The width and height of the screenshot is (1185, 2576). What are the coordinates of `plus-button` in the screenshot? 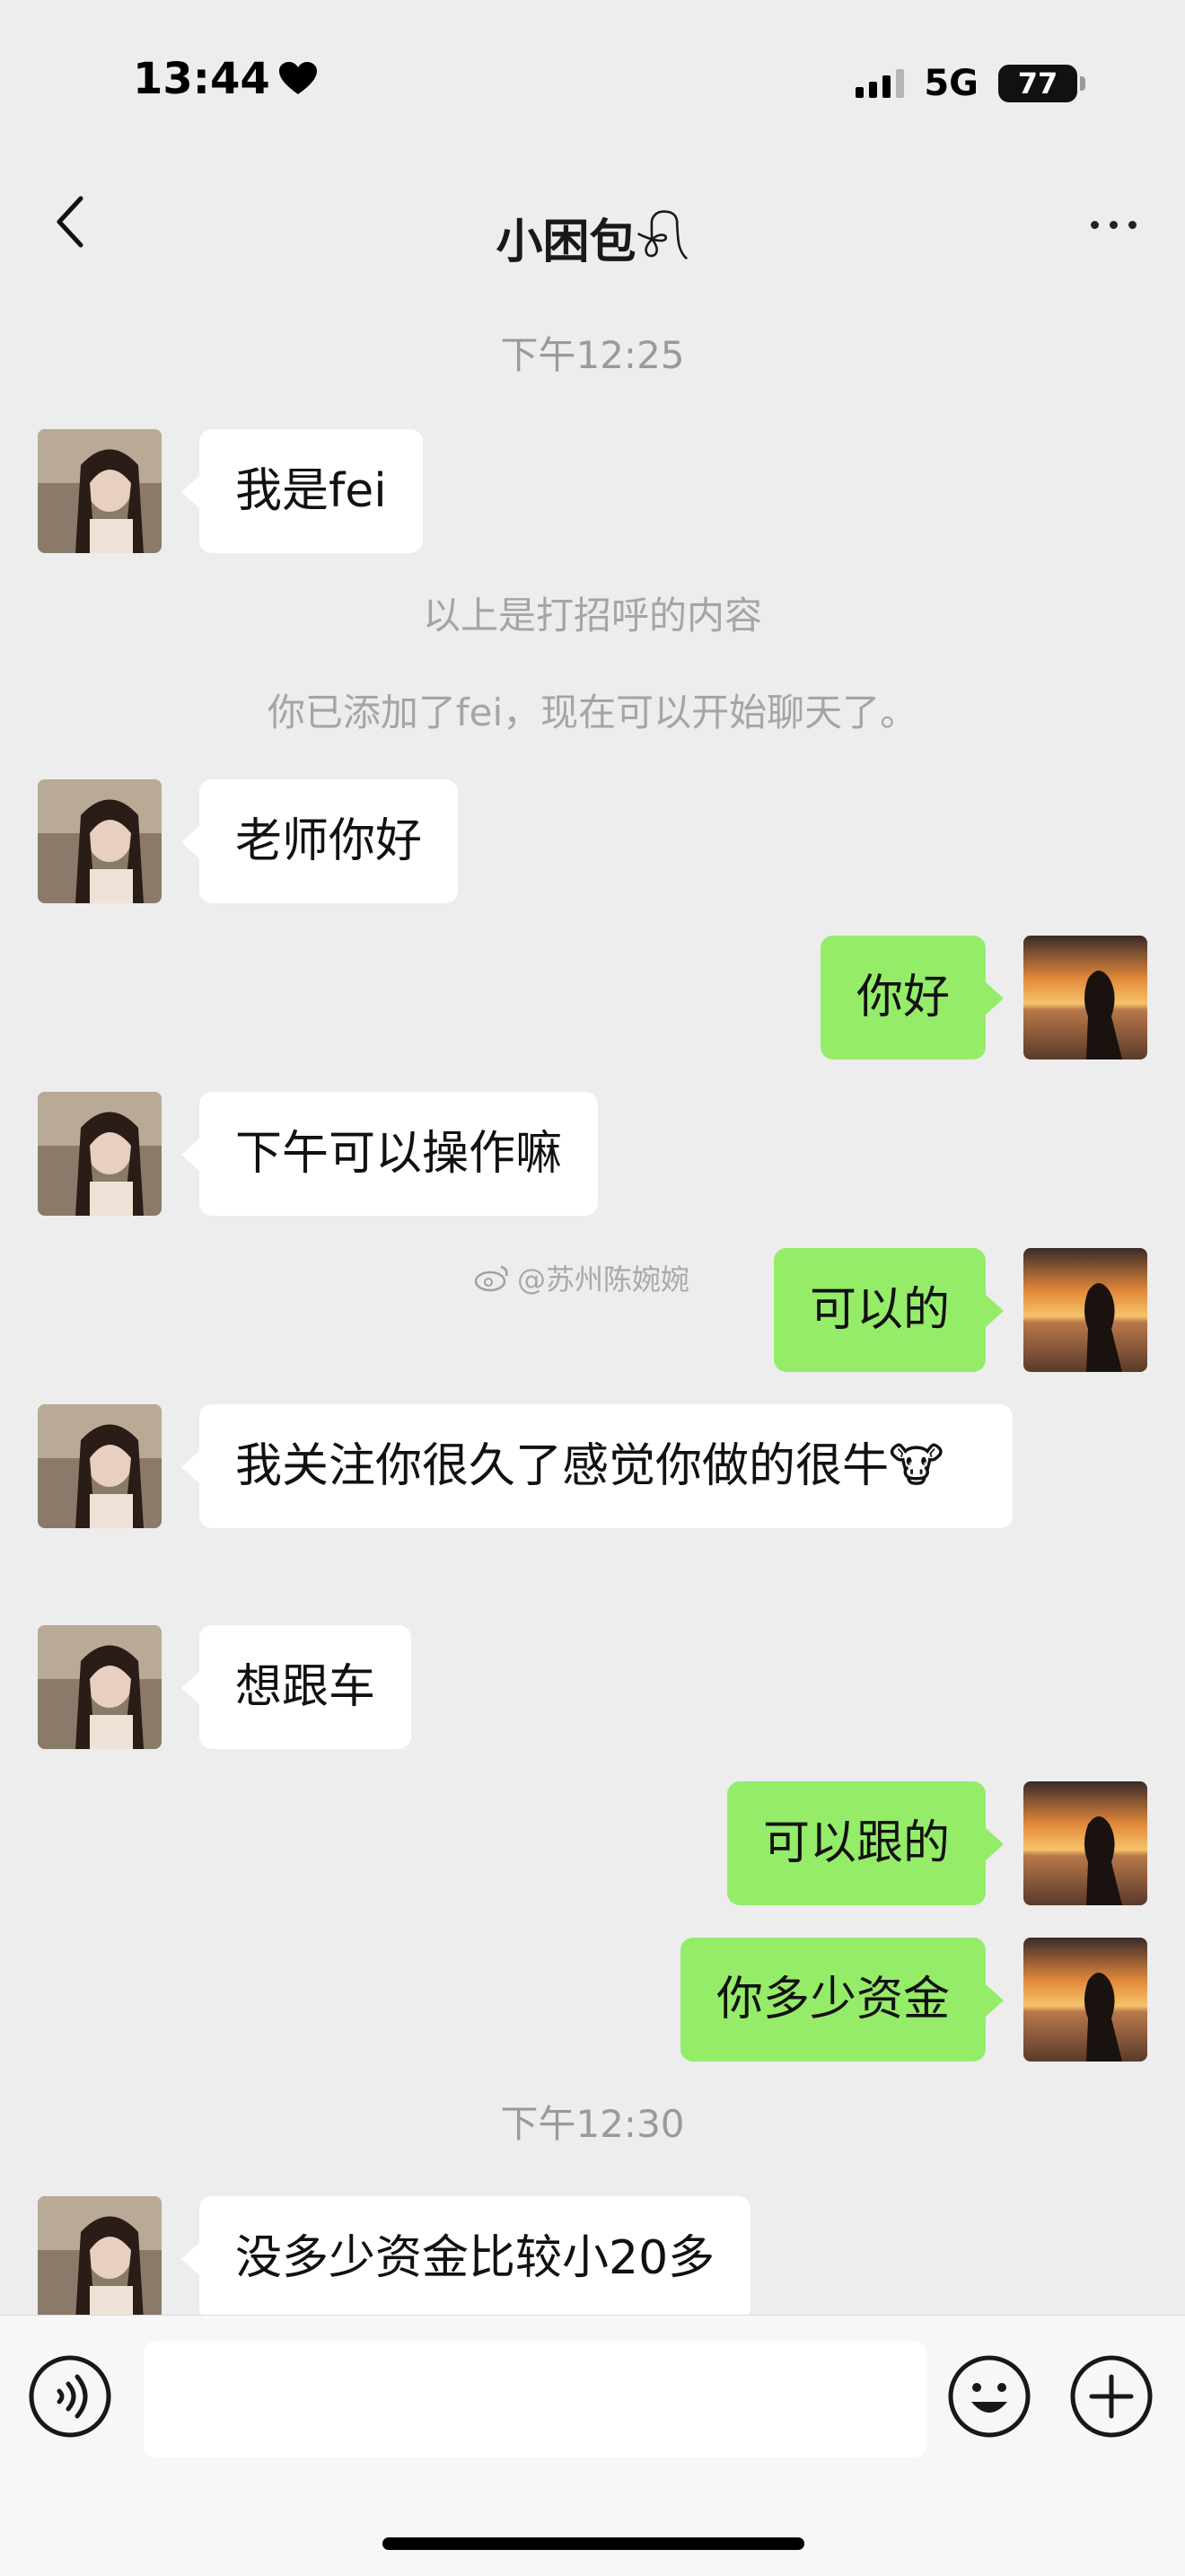 It's located at (1111, 2396).